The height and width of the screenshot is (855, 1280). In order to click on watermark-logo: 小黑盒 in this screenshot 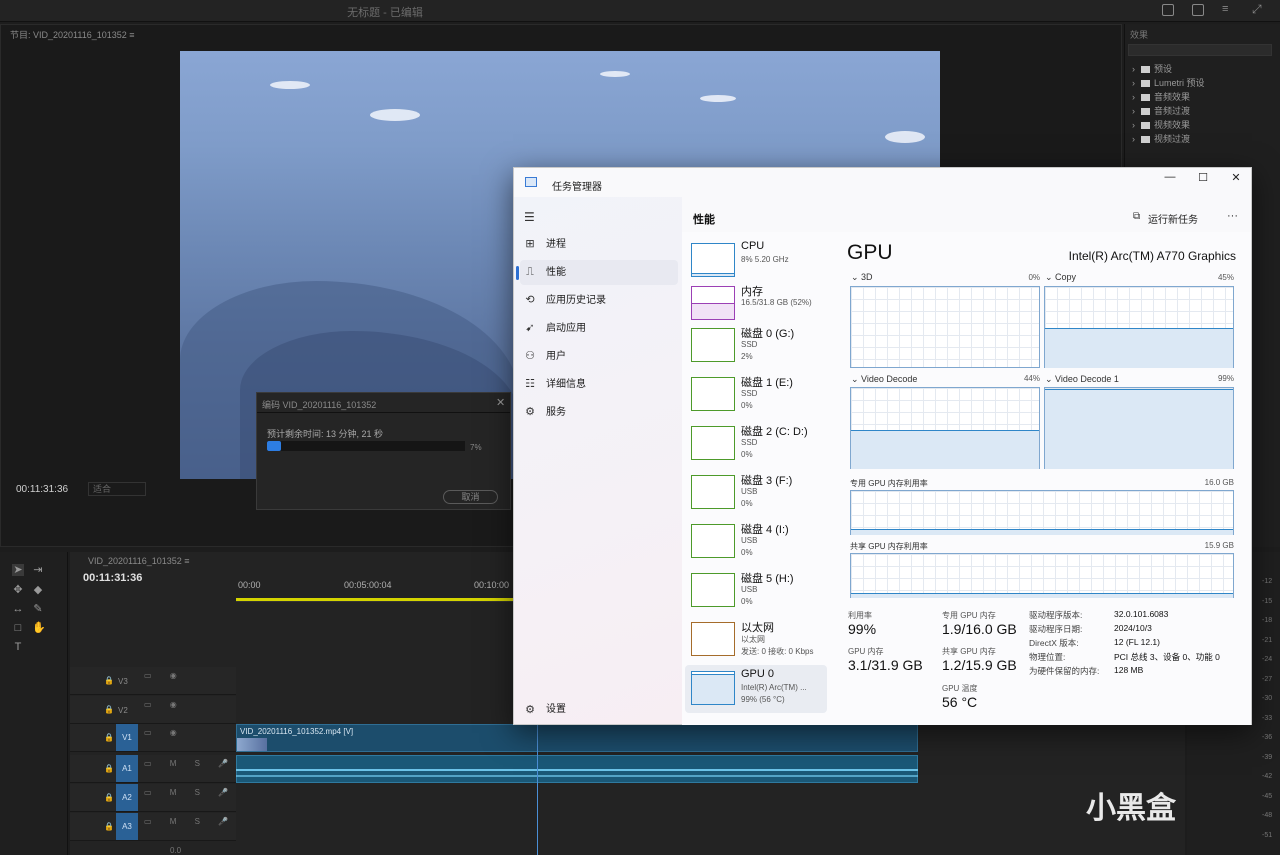, I will do `click(1131, 808)`.